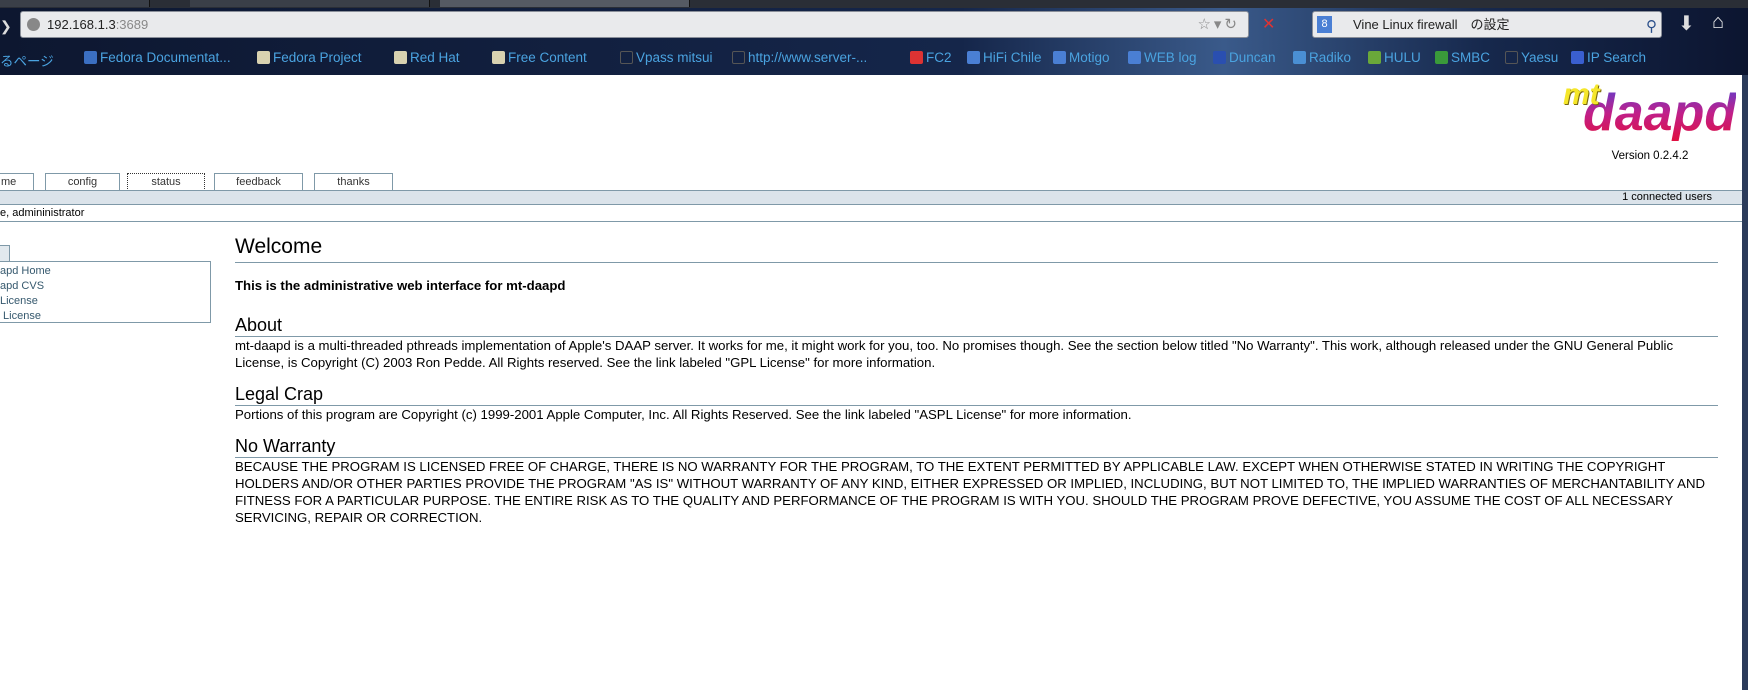  What do you see at coordinates (1686, 23) in the screenshot?
I see `download-icon: ⬇` at bounding box center [1686, 23].